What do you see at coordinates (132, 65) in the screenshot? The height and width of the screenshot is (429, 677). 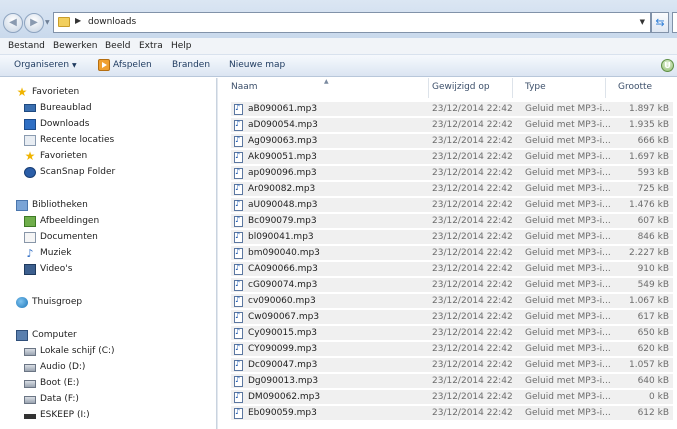 I see `play-button: Afspelen` at bounding box center [132, 65].